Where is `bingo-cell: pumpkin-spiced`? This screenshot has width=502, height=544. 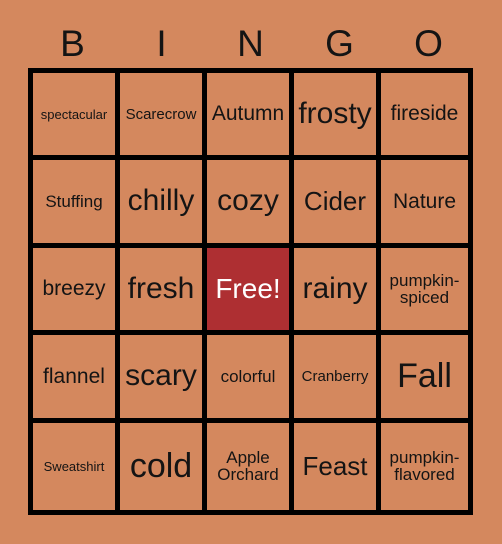
bingo-cell: pumpkin-spiced is located at coordinates (424, 291).